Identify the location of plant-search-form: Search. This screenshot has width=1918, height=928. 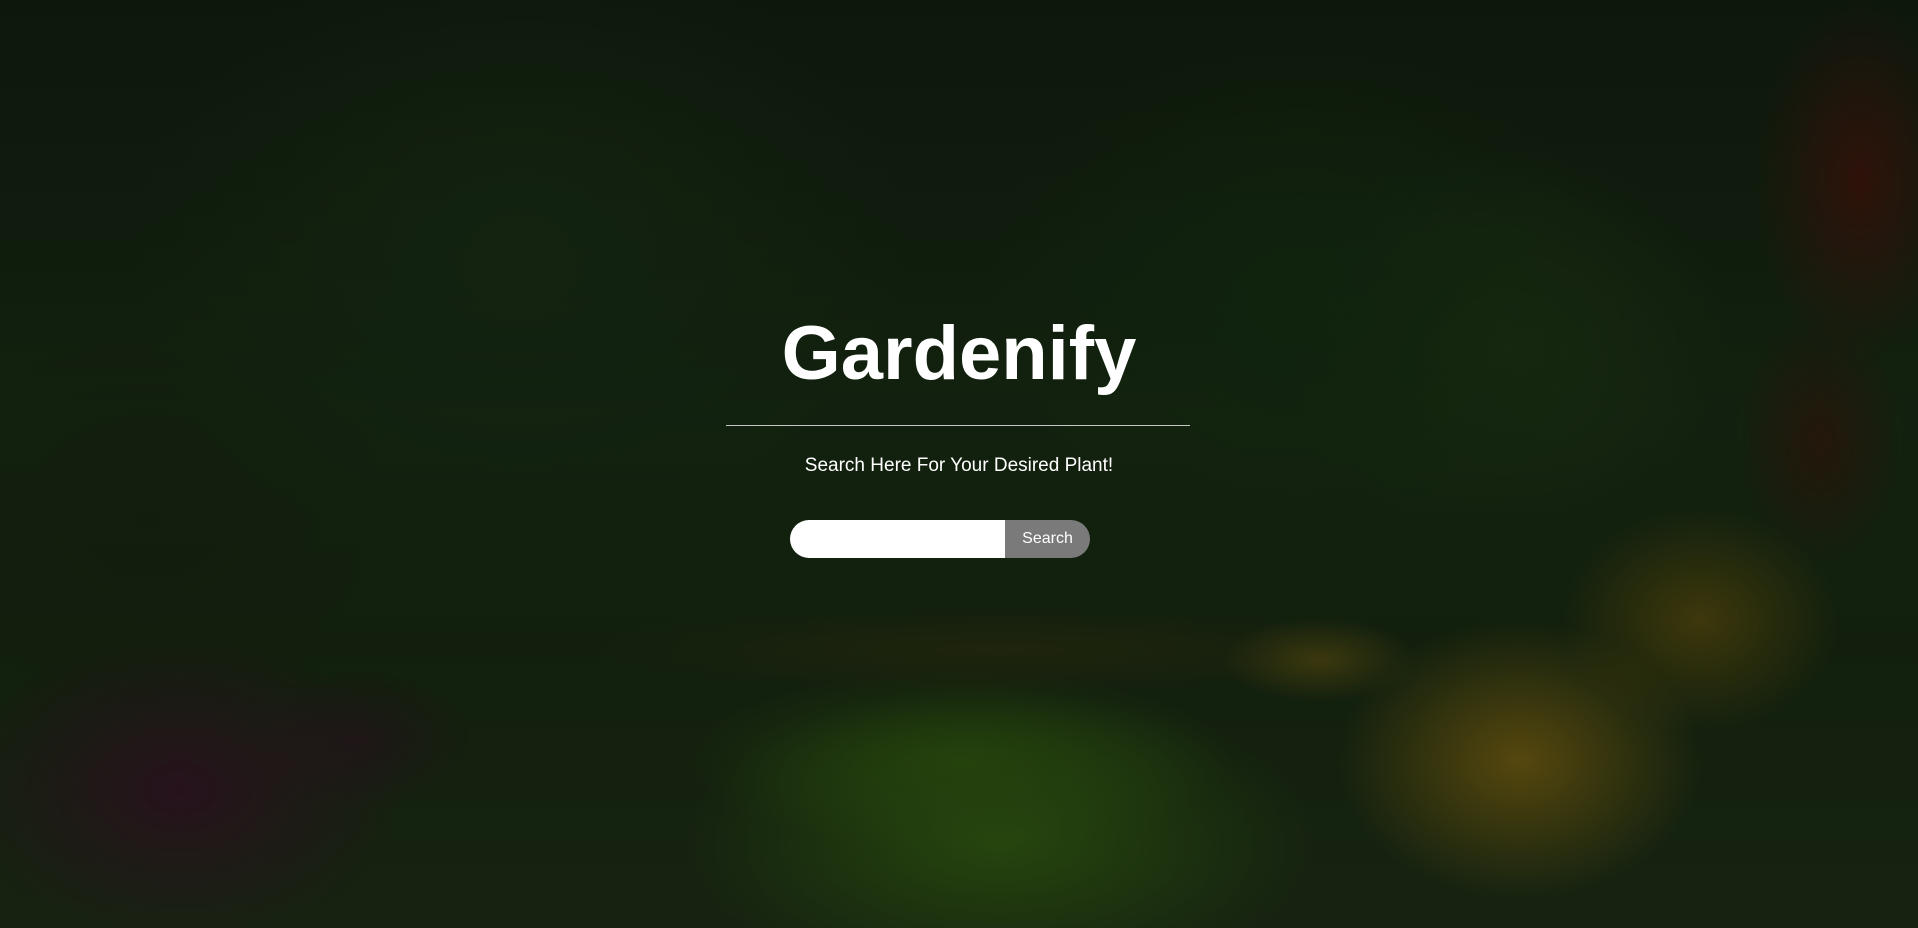
(940, 539).